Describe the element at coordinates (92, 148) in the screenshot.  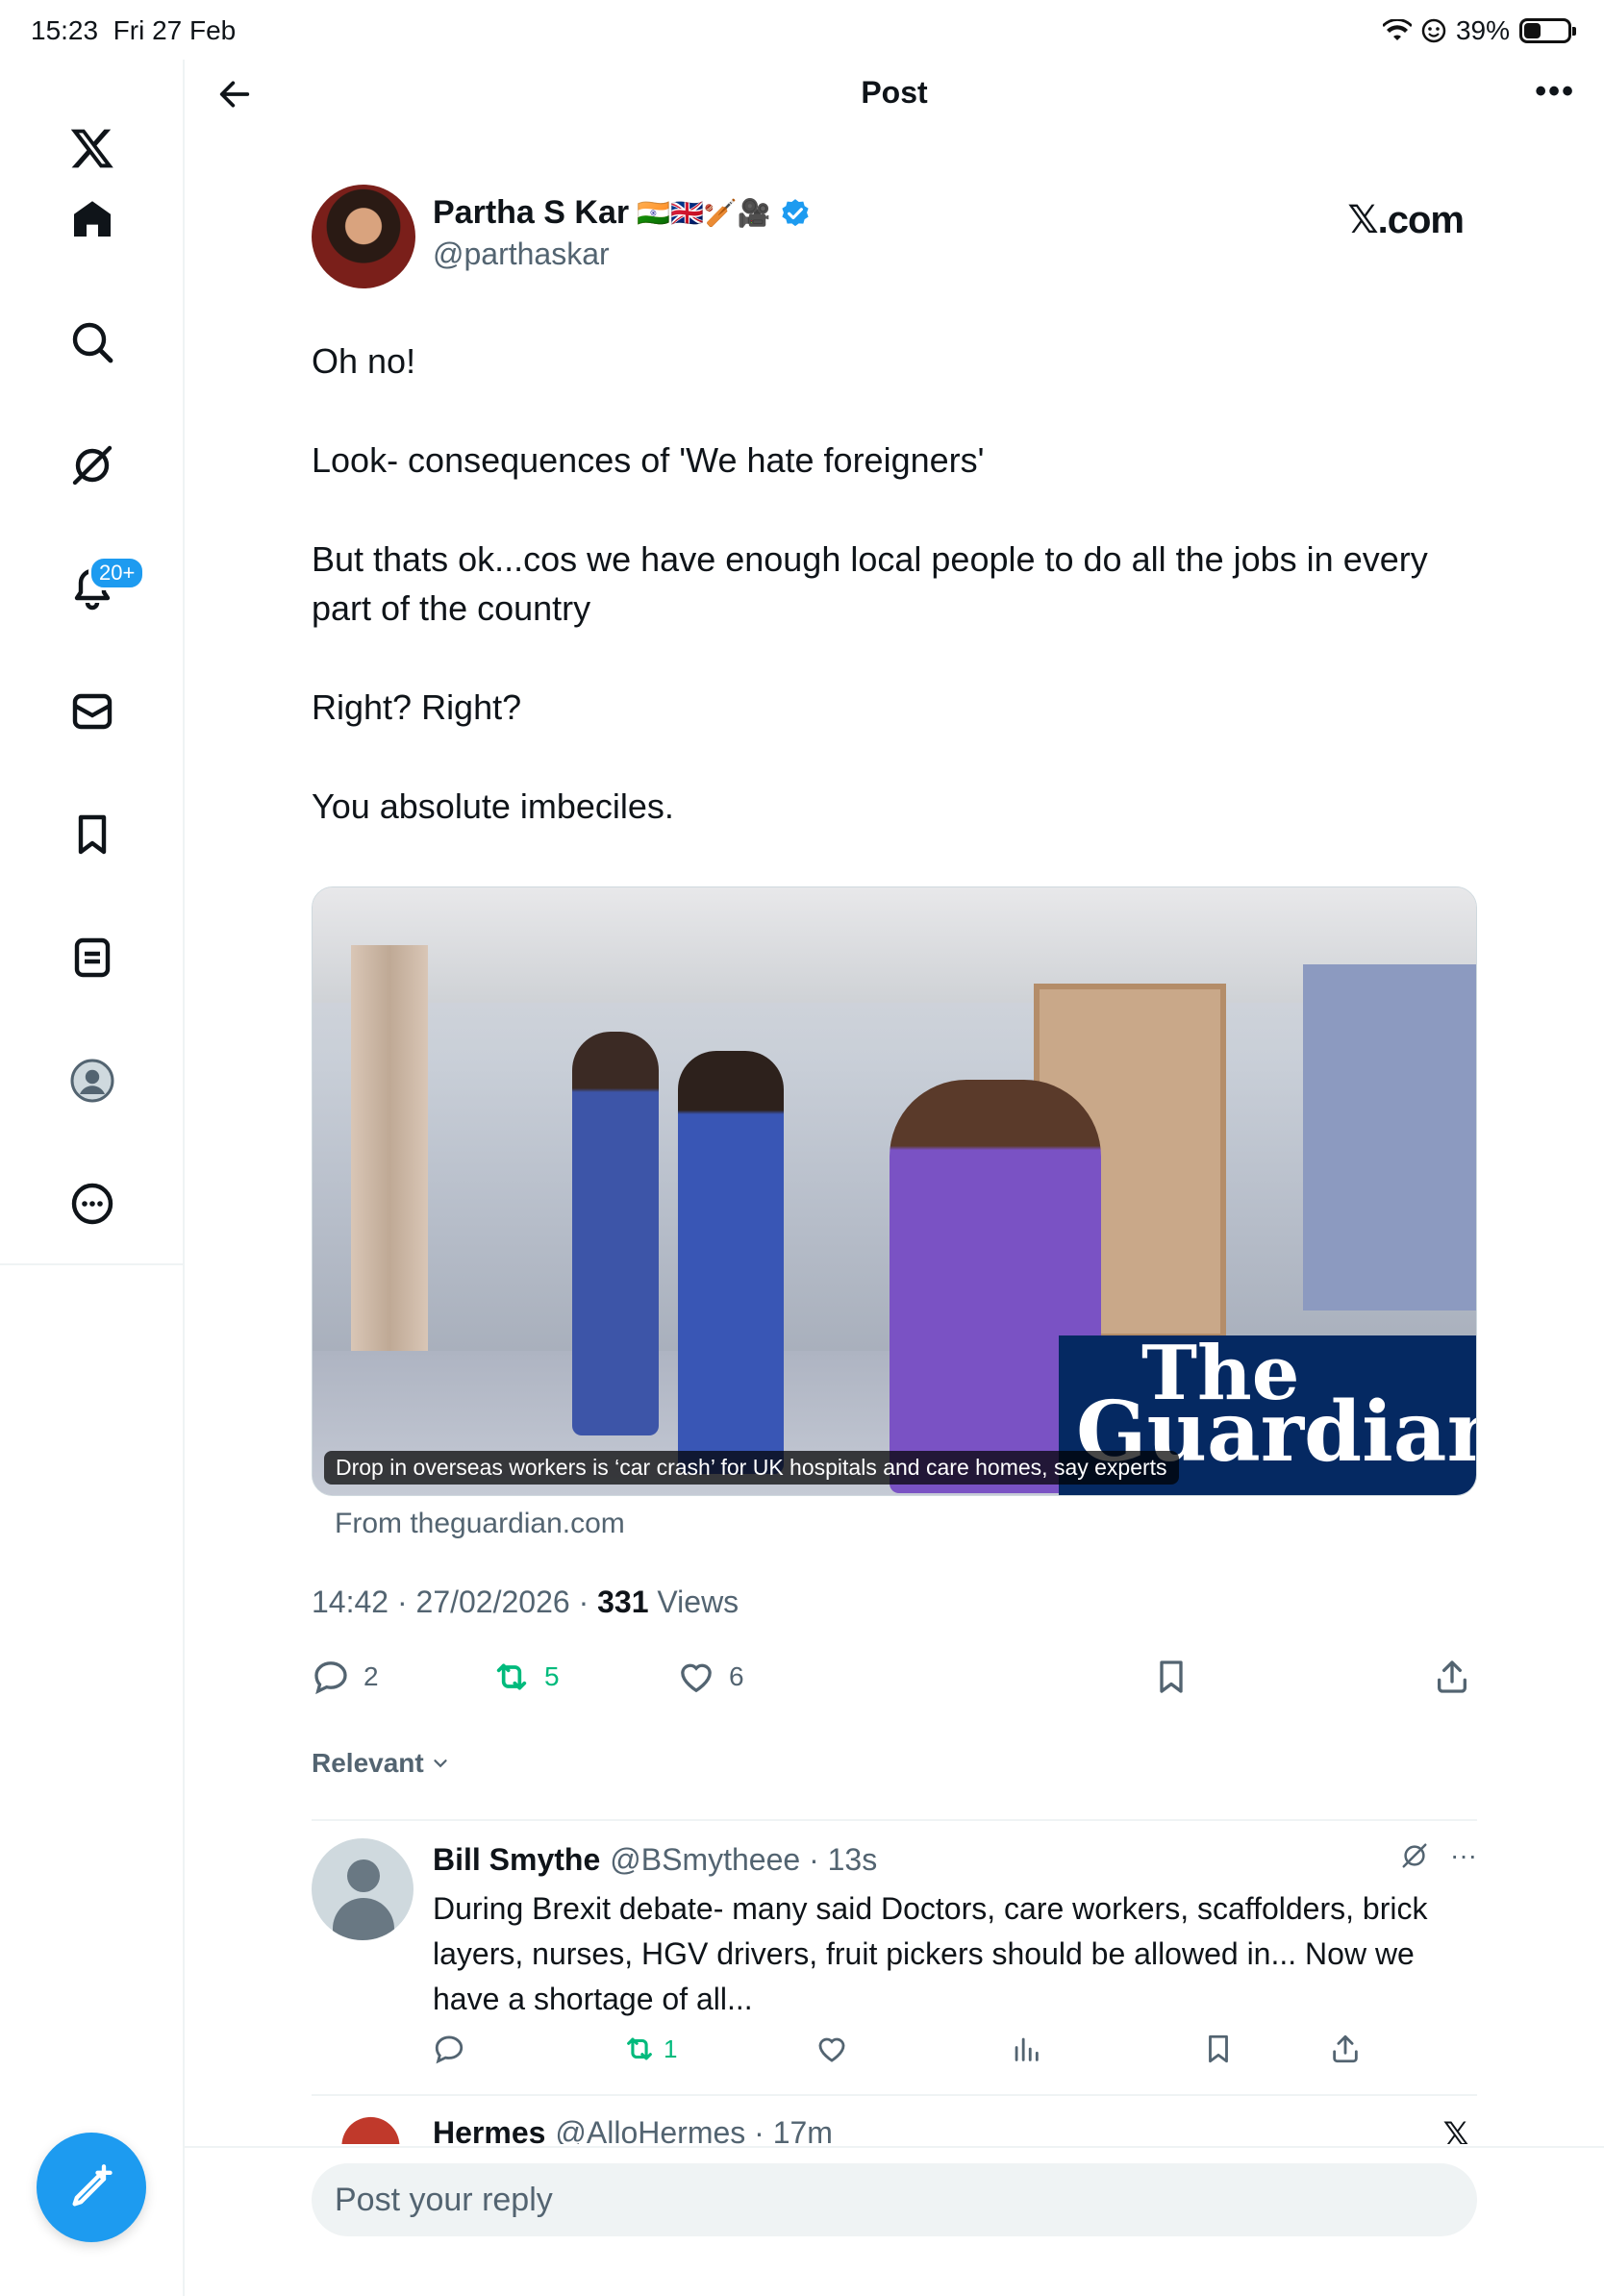
I see `x-logo-icon` at that location.